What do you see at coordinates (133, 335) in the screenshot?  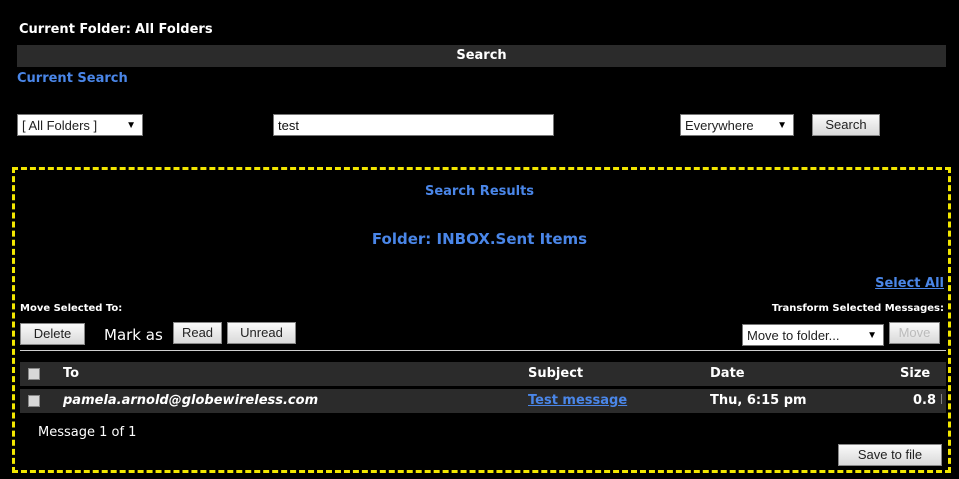 I see `mark-as-label: Mark as` at bounding box center [133, 335].